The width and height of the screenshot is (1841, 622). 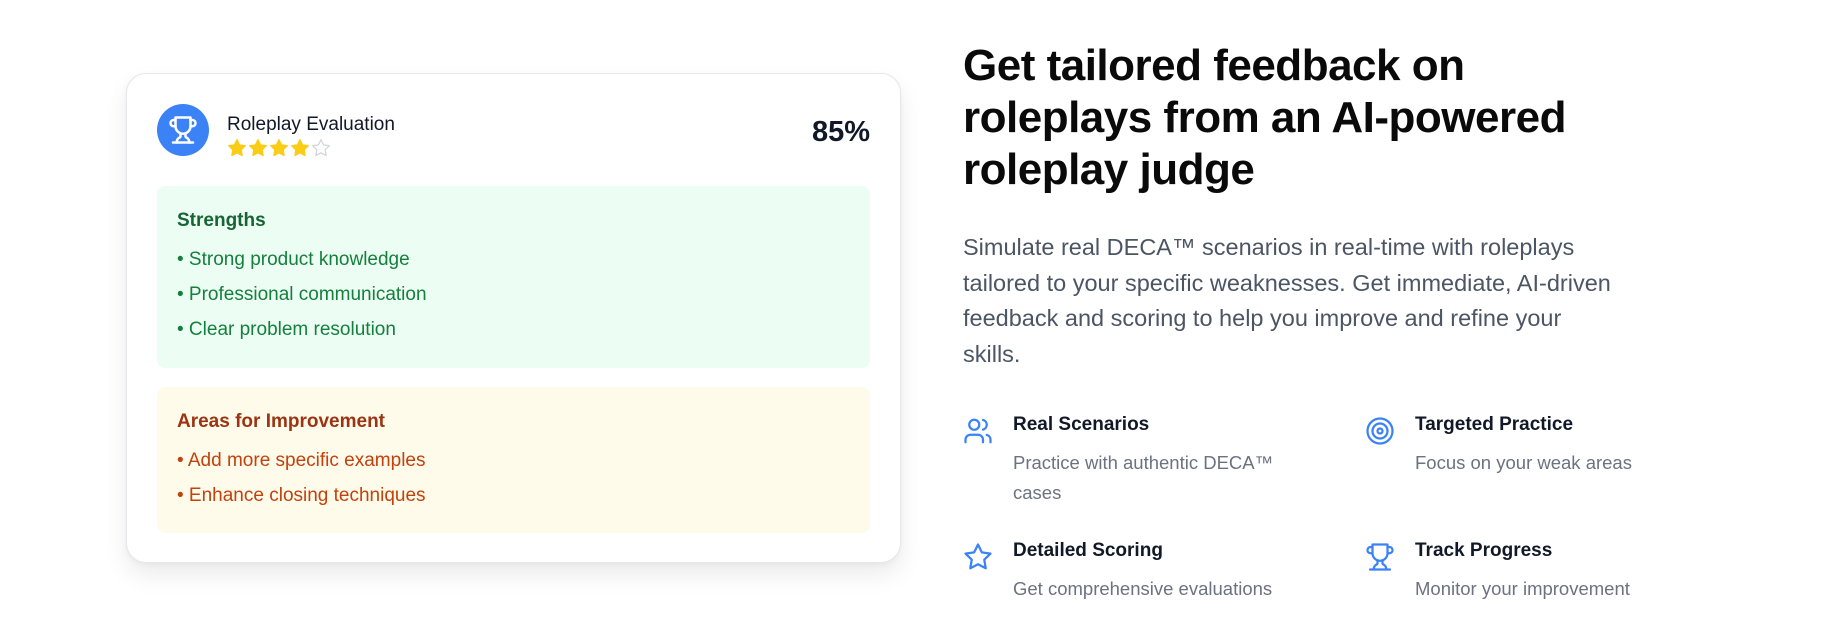 I want to click on feature-title: Targeted Practice, so click(x=1494, y=424).